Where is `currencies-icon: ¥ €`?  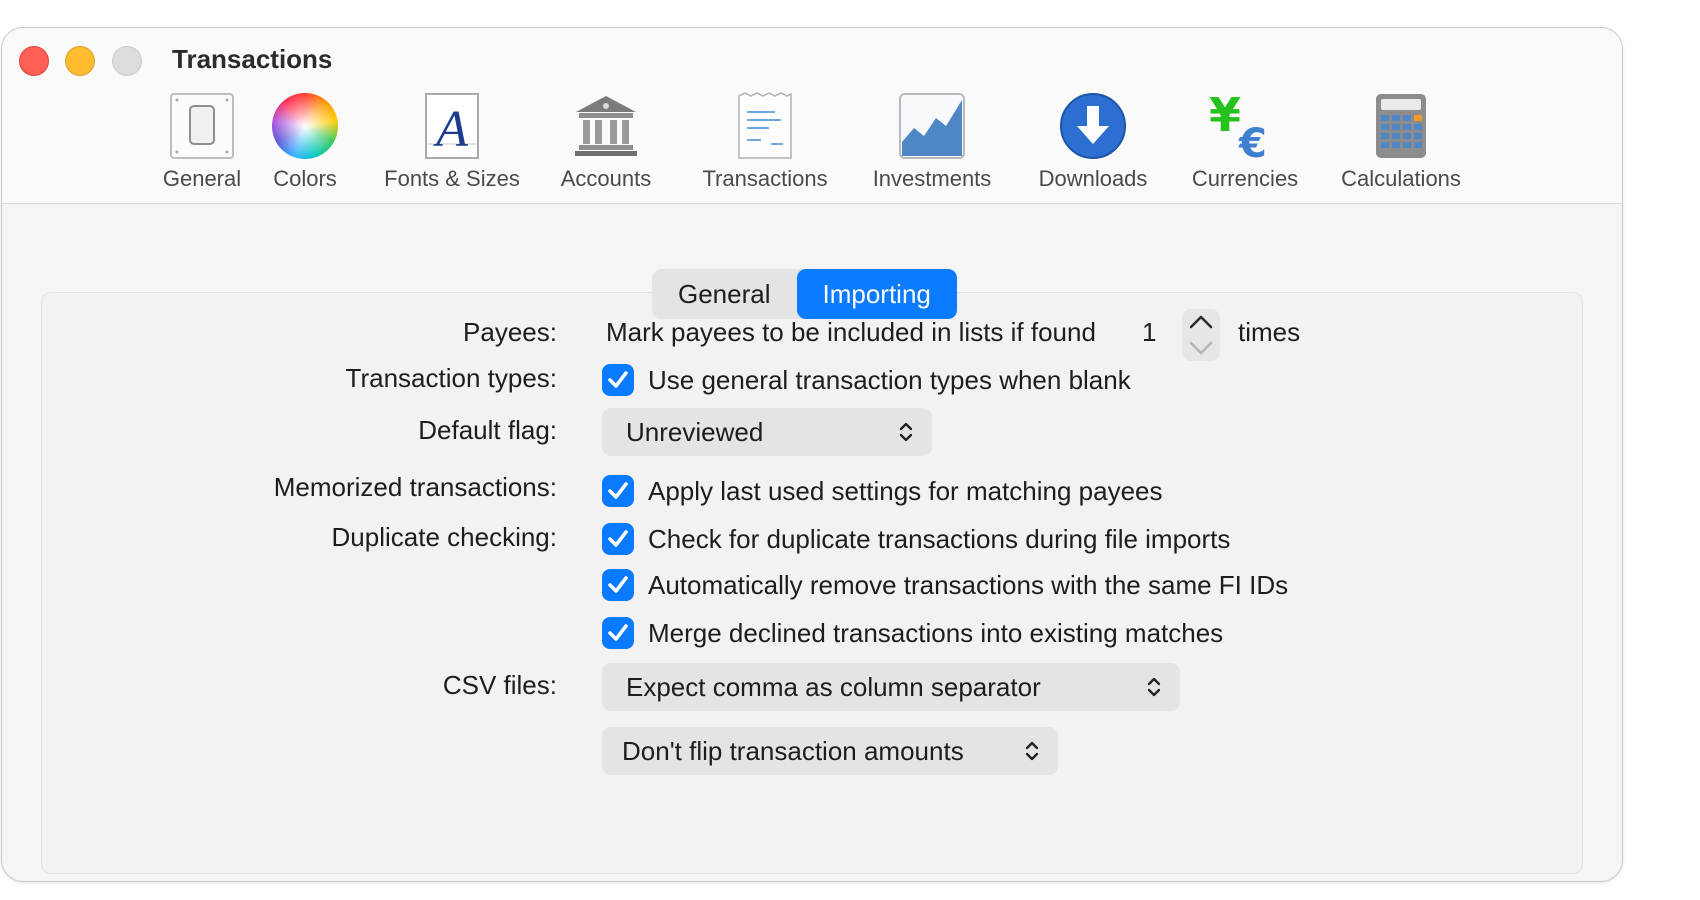 currencies-icon: ¥ € is located at coordinates (1245, 126).